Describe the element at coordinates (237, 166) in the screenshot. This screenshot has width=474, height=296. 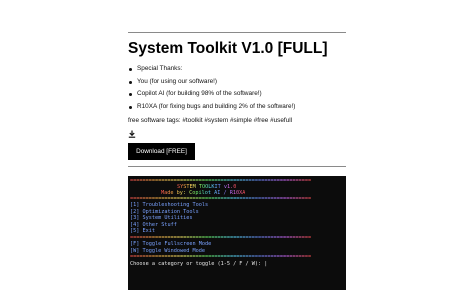
I see `section-divider` at that location.